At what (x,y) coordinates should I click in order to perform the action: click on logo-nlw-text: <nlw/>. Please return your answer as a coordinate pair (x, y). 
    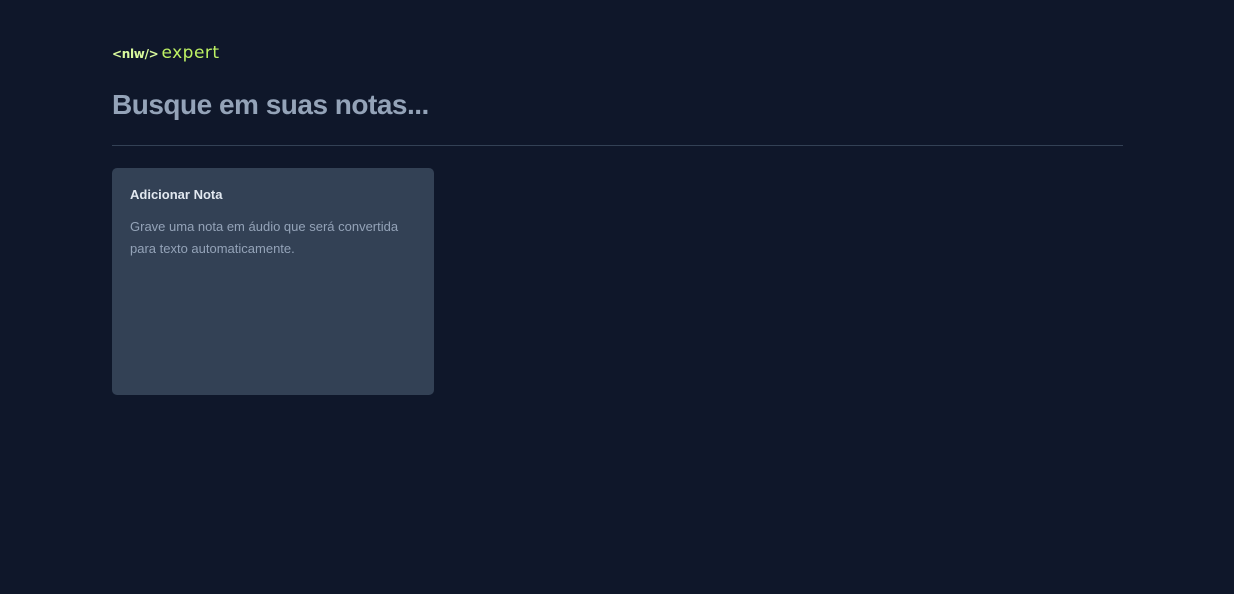
    Looking at the image, I should click on (135, 54).